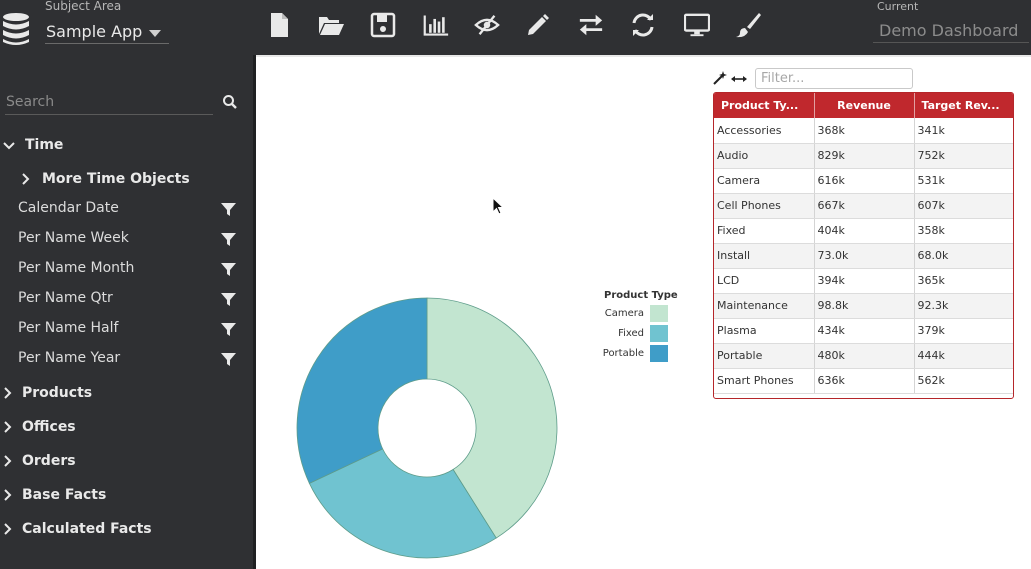  What do you see at coordinates (94, 31) in the screenshot?
I see `subject-area-value: Sample App` at bounding box center [94, 31].